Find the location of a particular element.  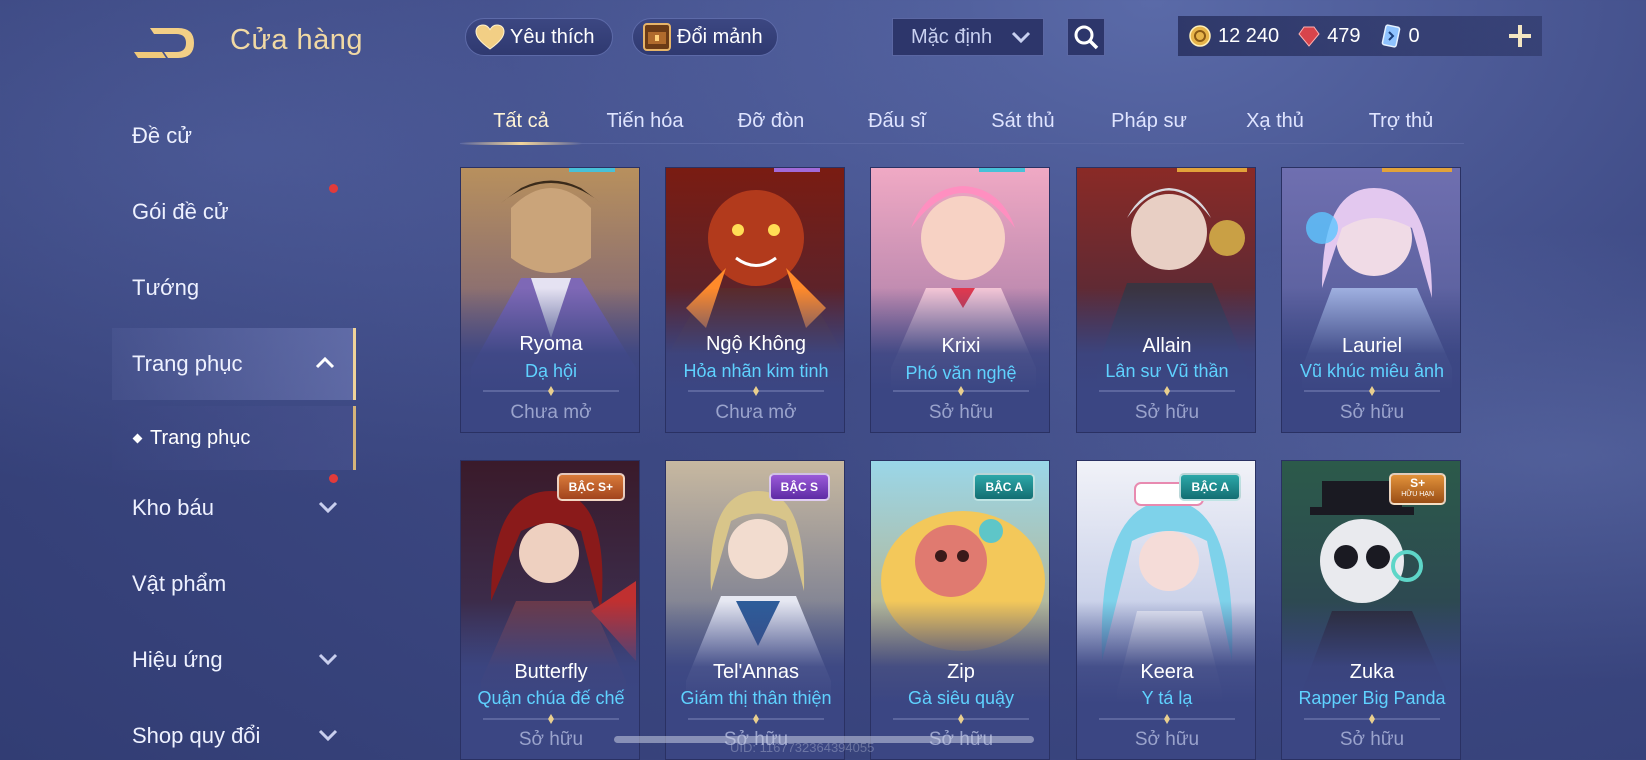

heart-icon is located at coordinates (490, 37).